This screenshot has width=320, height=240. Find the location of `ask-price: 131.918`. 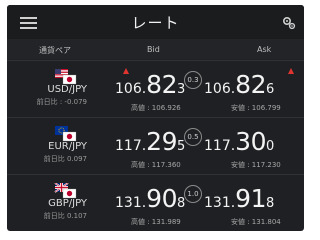

ask-price: 131.918 is located at coordinates (239, 198).